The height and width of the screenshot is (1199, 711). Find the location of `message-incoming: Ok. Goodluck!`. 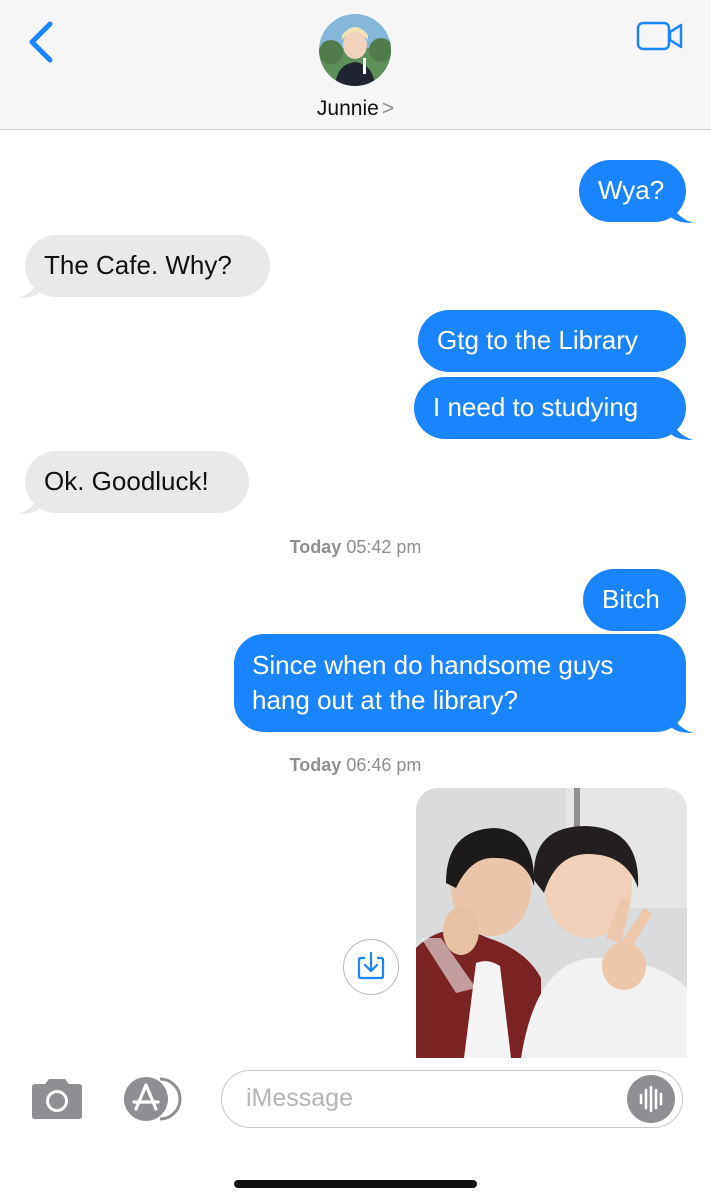

message-incoming: Ok. Goodluck! is located at coordinates (133, 482).